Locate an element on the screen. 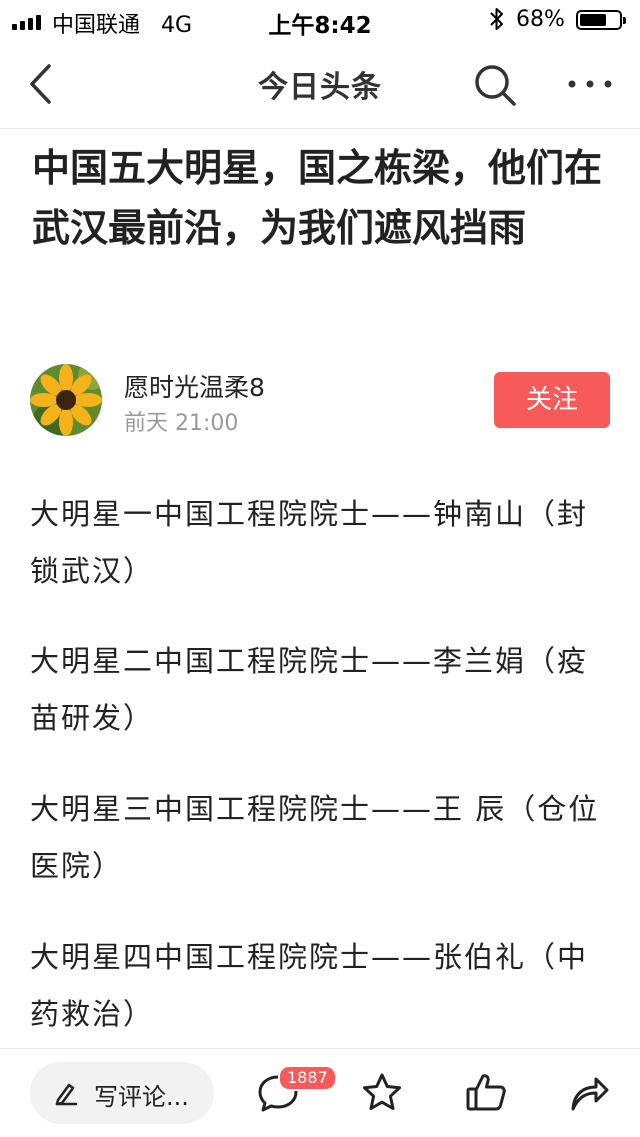 The width and height of the screenshot is (640, 1137). more-dots-icon is located at coordinates (590, 84).